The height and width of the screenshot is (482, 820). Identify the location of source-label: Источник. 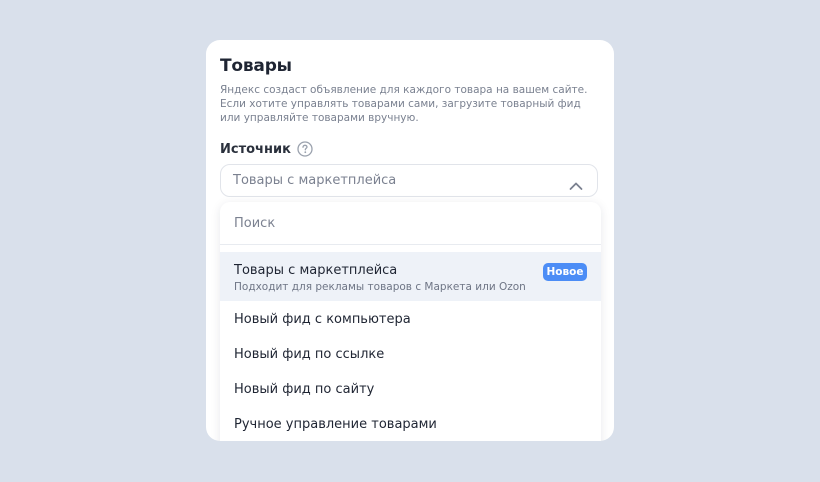
(255, 149).